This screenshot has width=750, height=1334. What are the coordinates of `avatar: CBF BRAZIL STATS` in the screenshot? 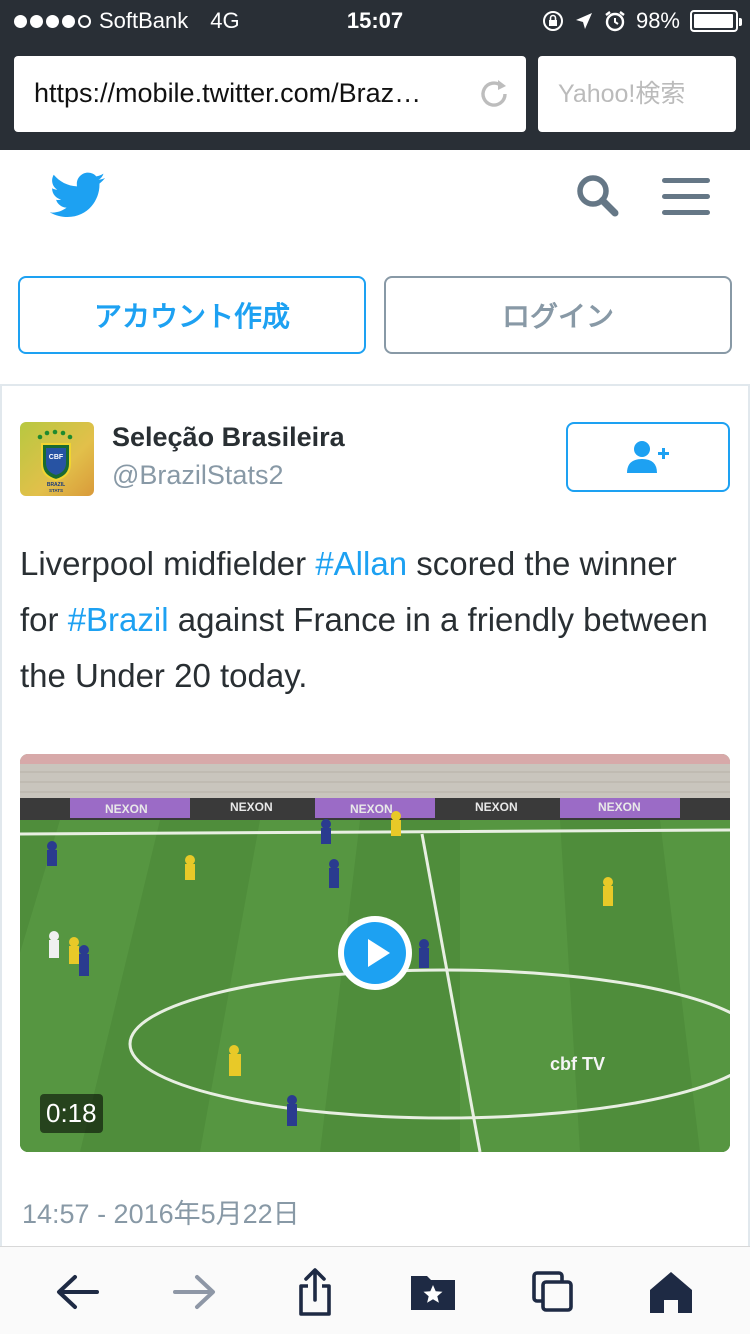 It's located at (57, 459).